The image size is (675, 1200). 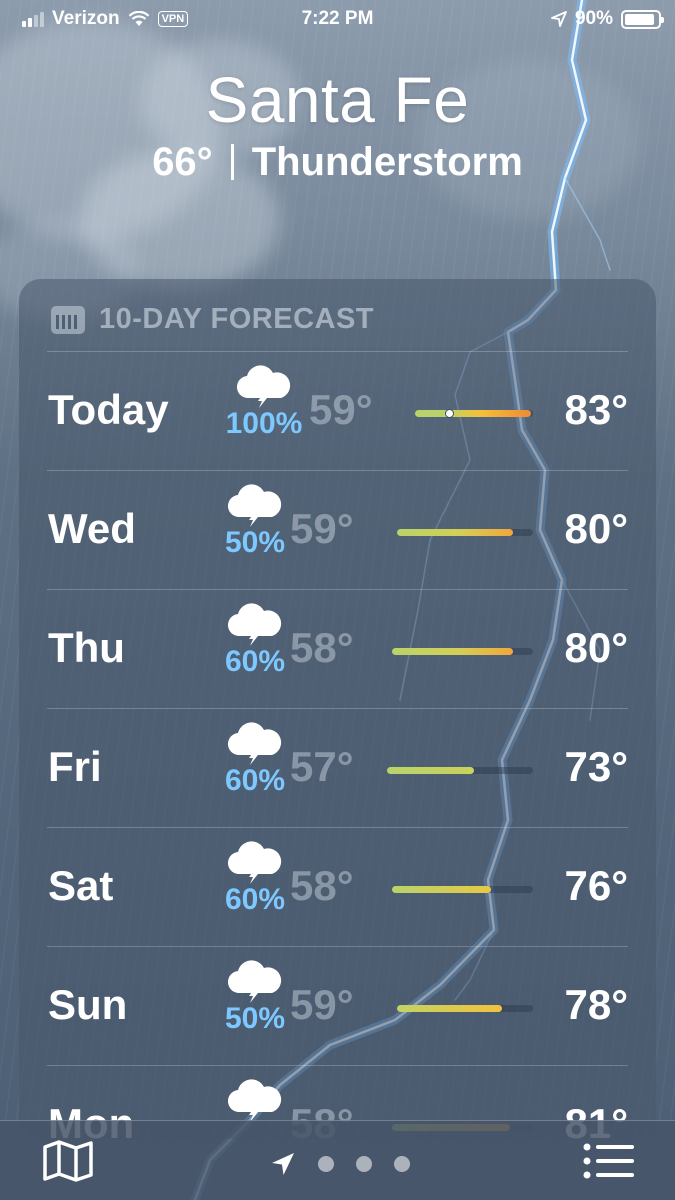 I want to click on forecast-header: 10-DAY FORECAST, so click(x=212, y=319).